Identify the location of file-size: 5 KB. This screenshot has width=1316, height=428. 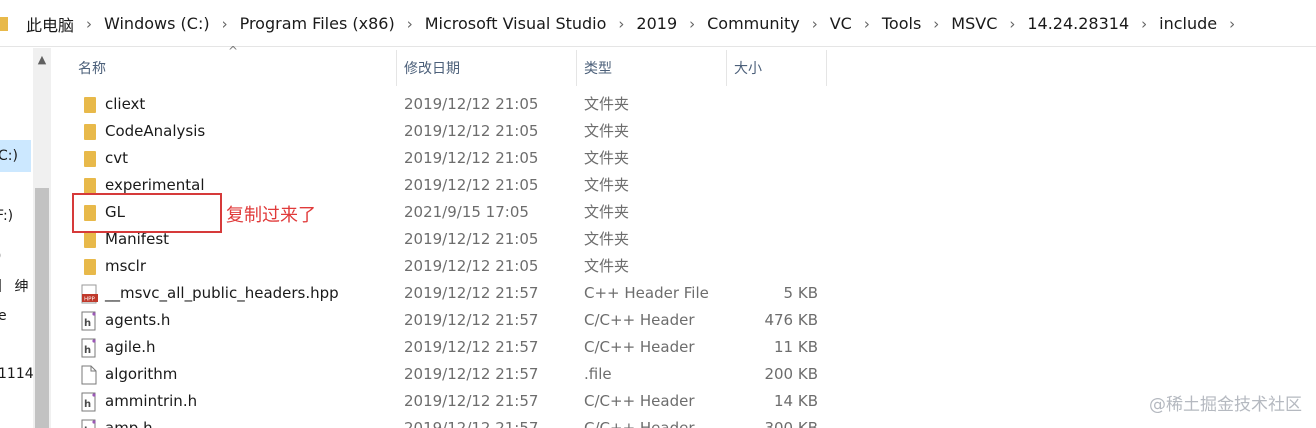
(800, 293).